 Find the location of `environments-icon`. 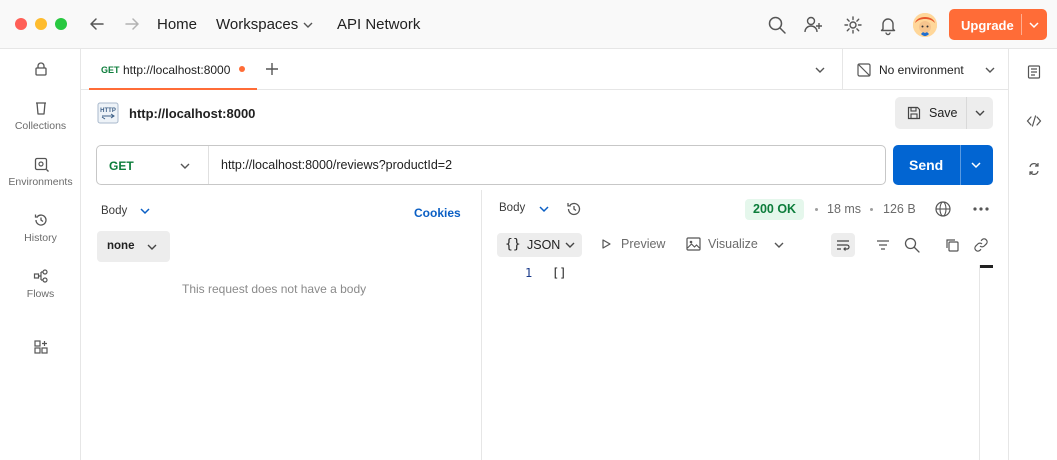

environments-icon is located at coordinates (40, 164).